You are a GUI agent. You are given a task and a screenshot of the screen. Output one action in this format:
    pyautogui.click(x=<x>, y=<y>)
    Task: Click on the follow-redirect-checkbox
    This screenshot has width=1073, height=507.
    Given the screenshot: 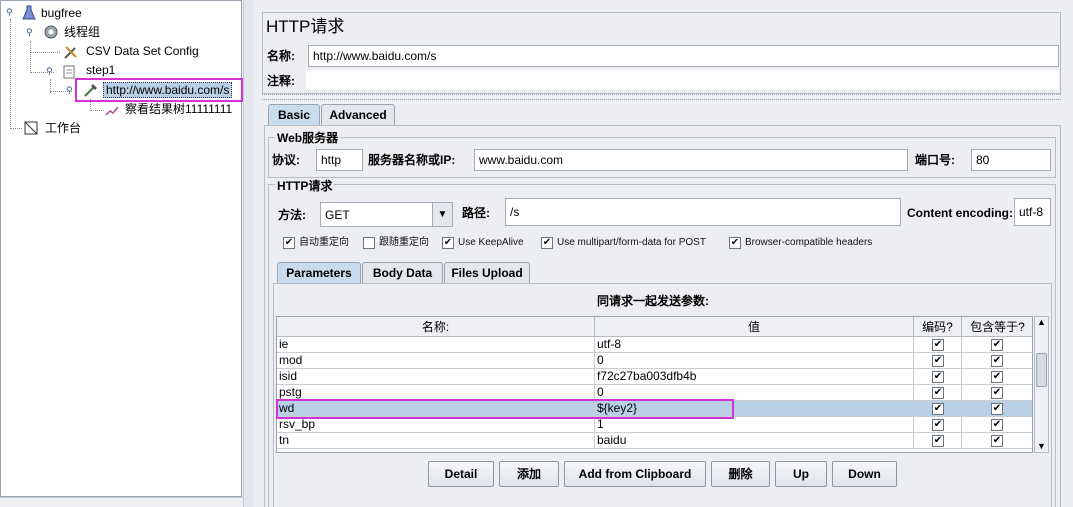 What is the action you would take?
    pyautogui.click(x=369, y=243)
    